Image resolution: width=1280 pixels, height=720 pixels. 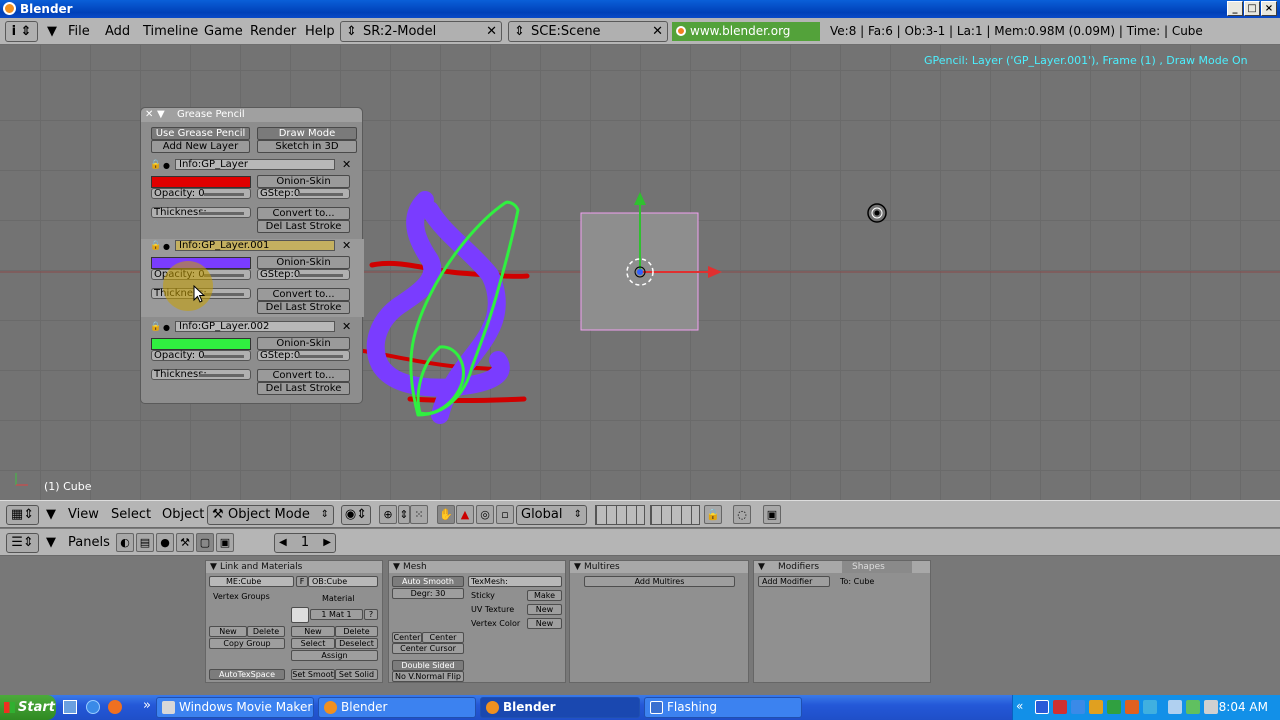 What do you see at coordinates (544, 623) in the screenshot?
I see `vcol-new-button: New` at bounding box center [544, 623].